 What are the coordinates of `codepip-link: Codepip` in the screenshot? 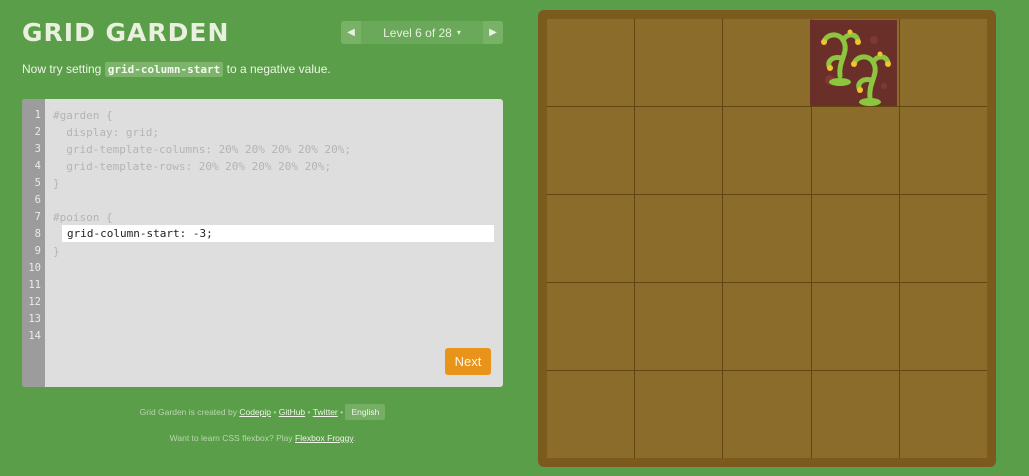 It's located at (255, 412).